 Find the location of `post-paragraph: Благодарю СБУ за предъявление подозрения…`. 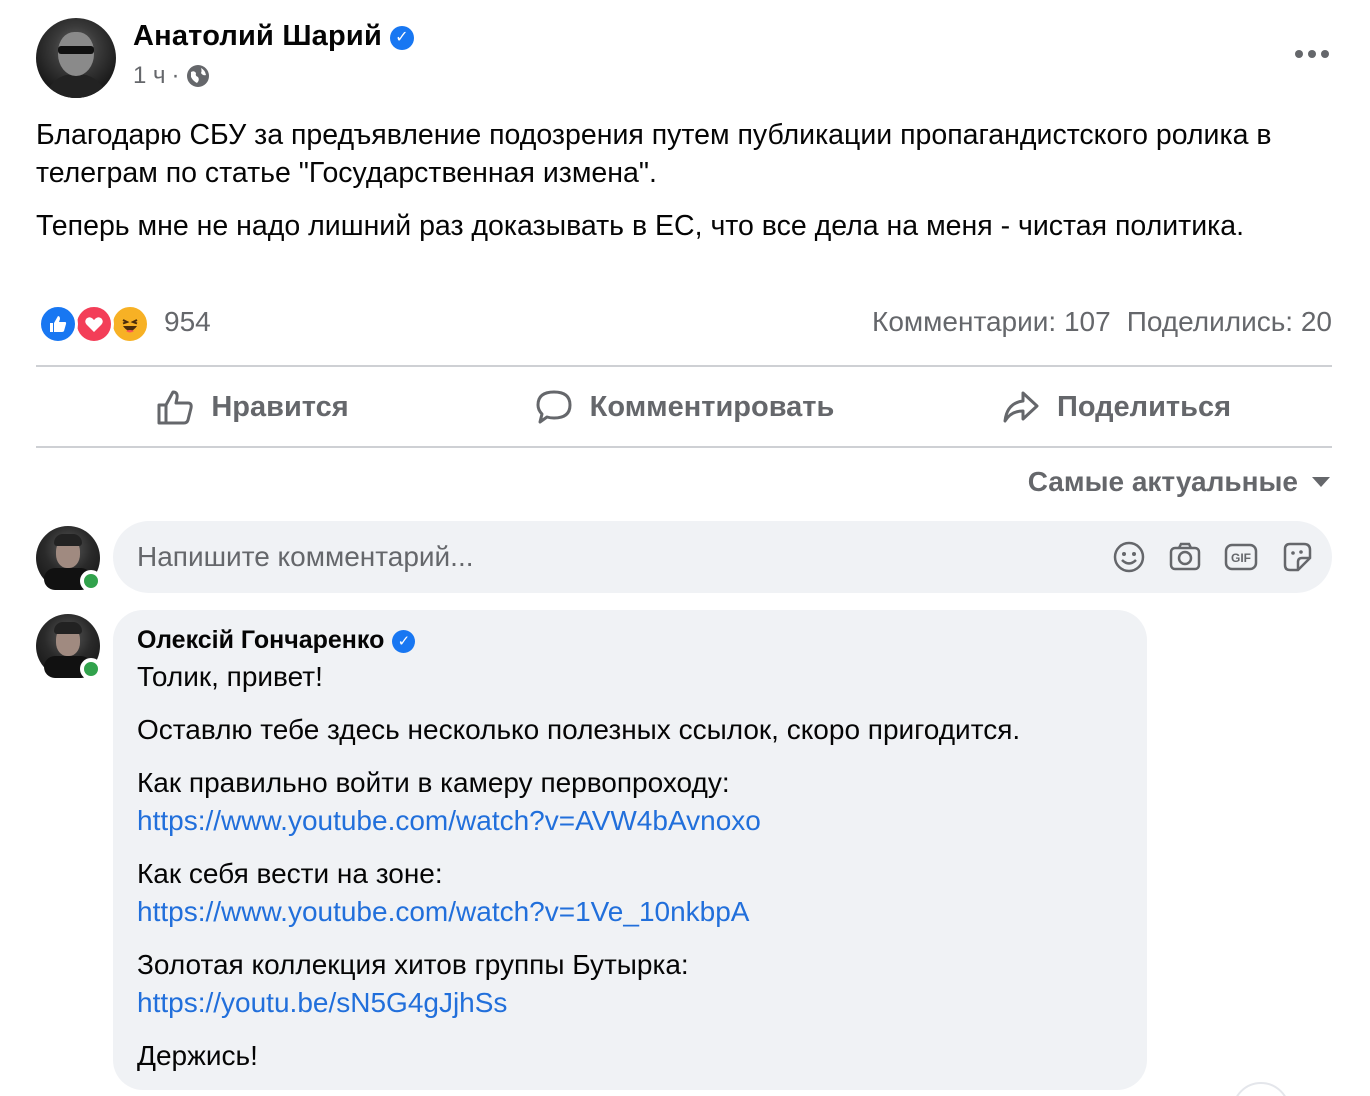

post-paragraph: Благодарю СБУ за предъявление подозрения… is located at coordinates (654, 154).